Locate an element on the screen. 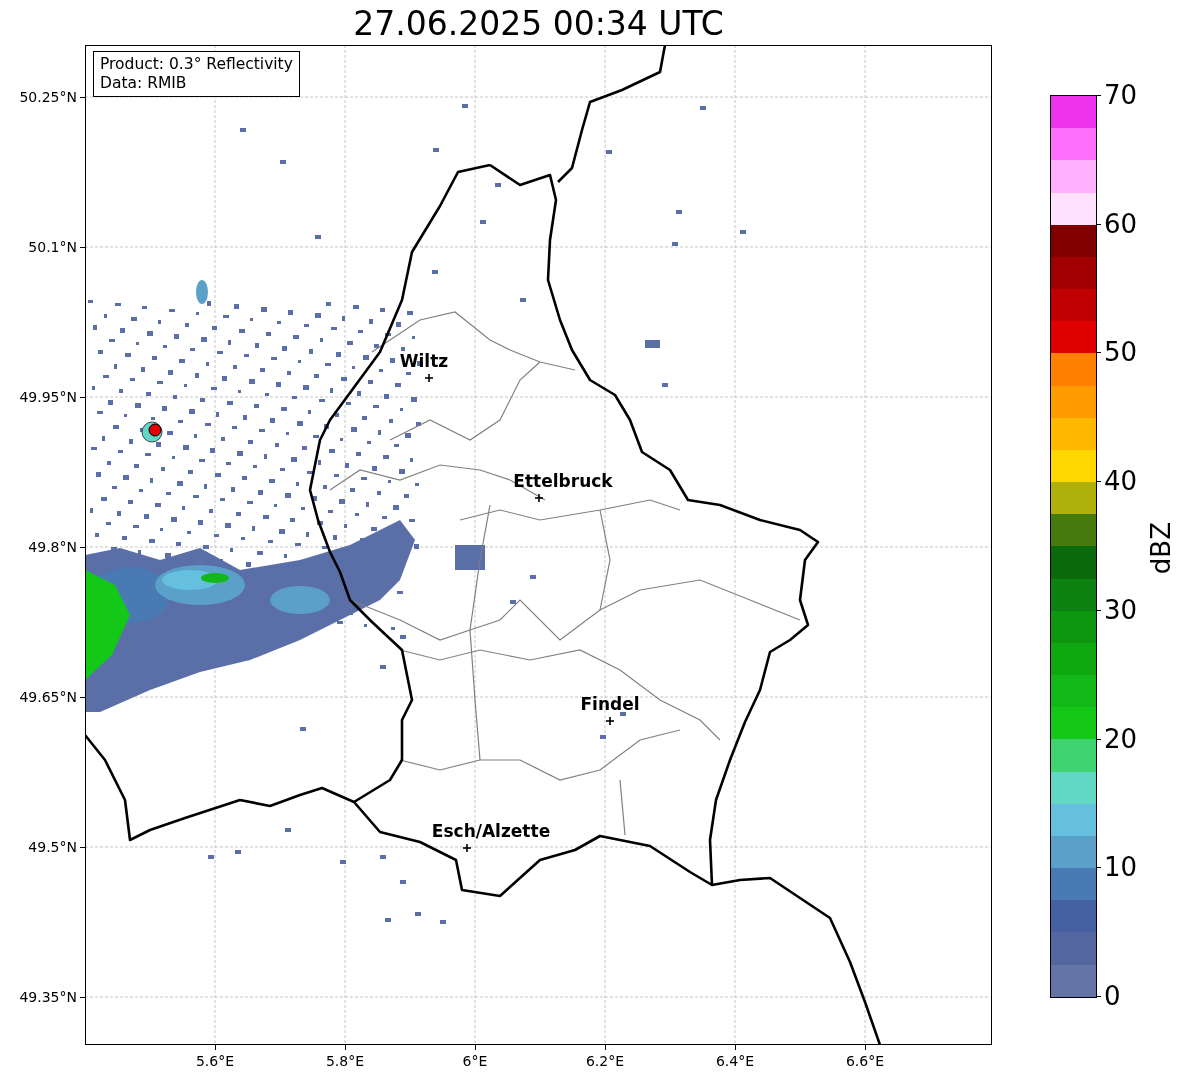 The image size is (1184, 1081). scale-label: 10 is located at coordinates (1121, 867).